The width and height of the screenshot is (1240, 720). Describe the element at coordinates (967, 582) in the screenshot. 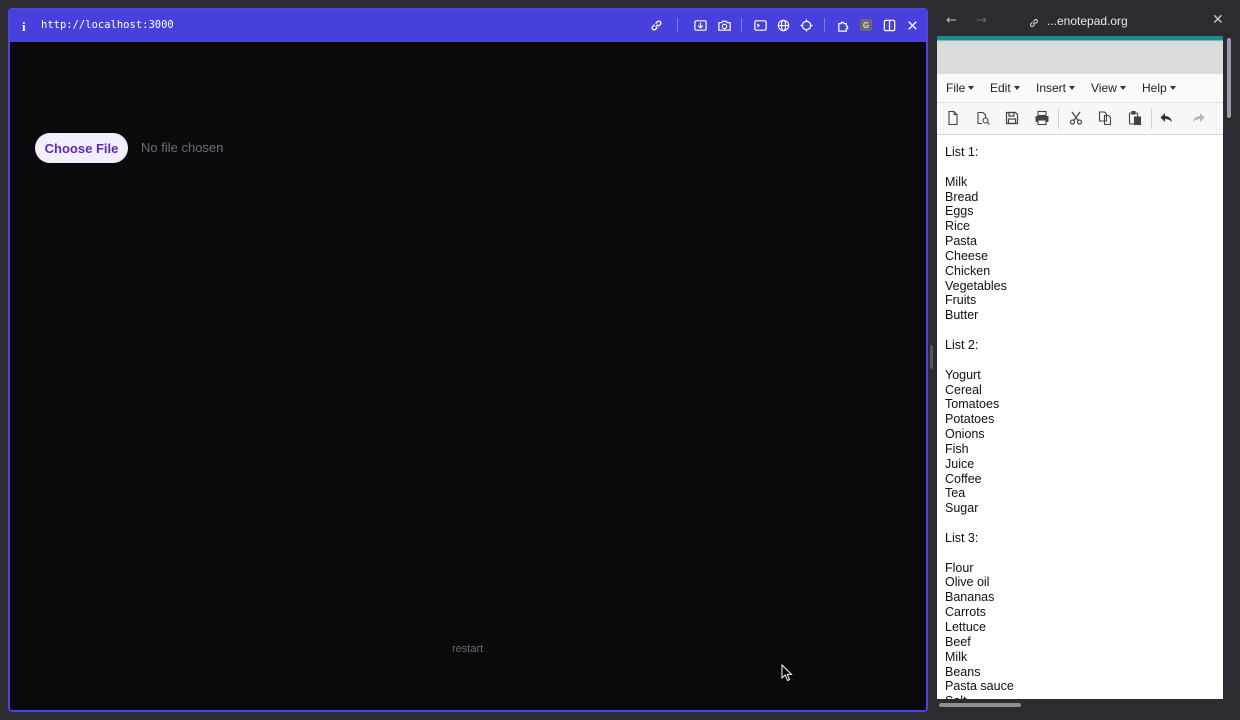

I see `document-line: Olive oil` at that location.